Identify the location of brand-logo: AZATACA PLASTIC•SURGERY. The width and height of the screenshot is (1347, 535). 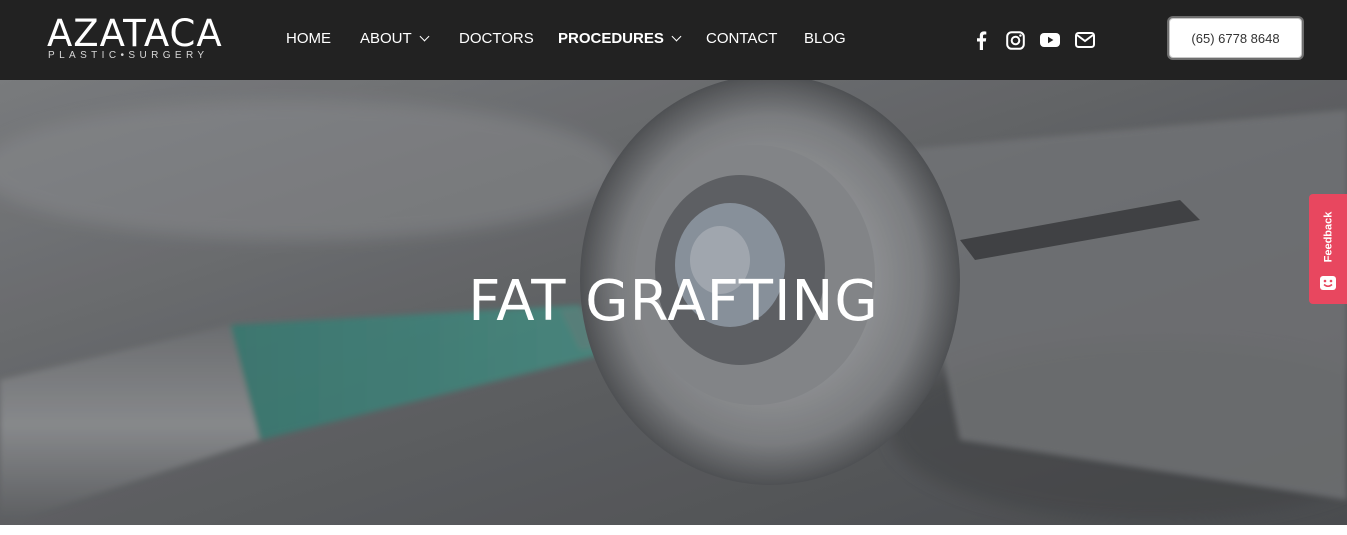
(137, 39).